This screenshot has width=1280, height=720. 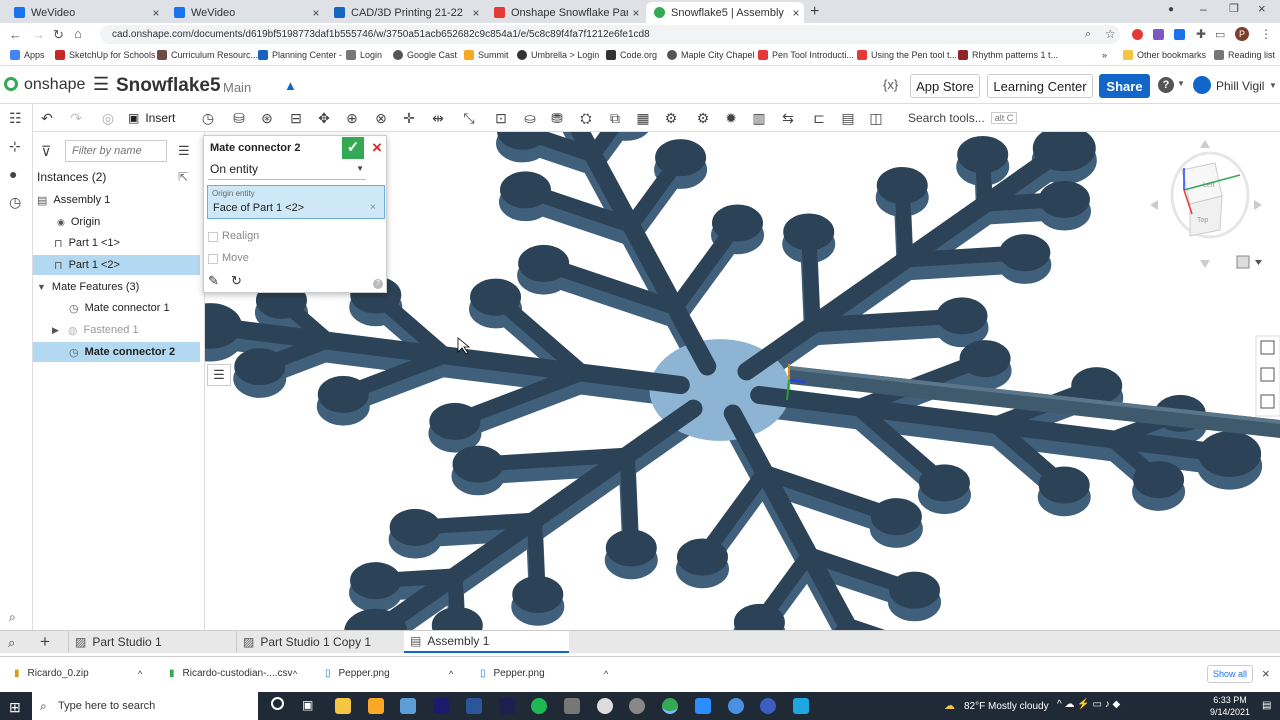 I want to click on render-mode-icon, so click(x=1249, y=262).